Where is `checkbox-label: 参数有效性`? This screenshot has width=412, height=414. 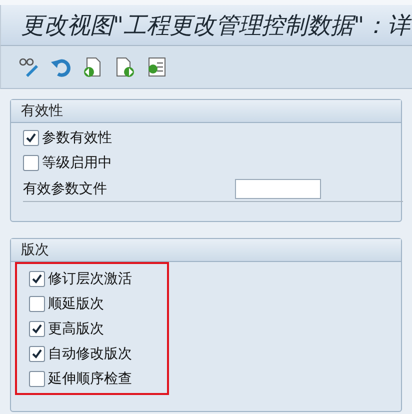
checkbox-label: 参数有效性 is located at coordinates (77, 138).